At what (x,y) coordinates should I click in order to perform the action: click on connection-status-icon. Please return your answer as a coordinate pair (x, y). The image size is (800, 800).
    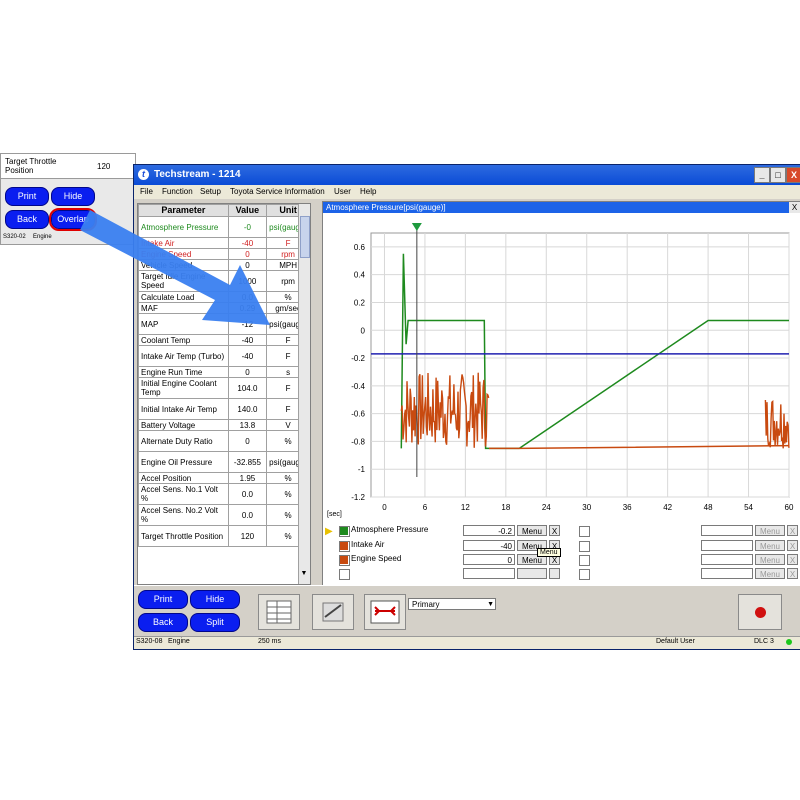
    Looking at the image, I should click on (789, 642).